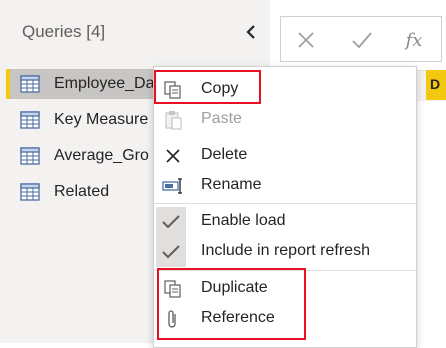  What do you see at coordinates (435, 84) in the screenshot?
I see `column-header-label: D` at bounding box center [435, 84].